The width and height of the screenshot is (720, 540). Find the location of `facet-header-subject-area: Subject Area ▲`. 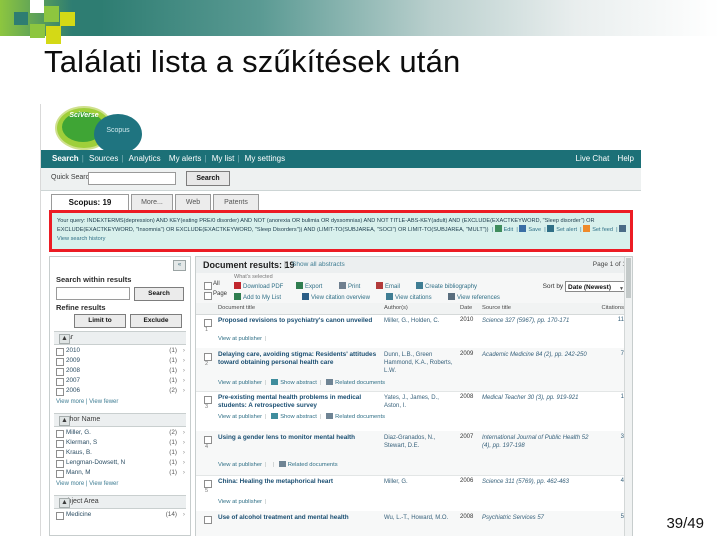

facet-header-subject-area: Subject Area ▲ is located at coordinates (120, 502).